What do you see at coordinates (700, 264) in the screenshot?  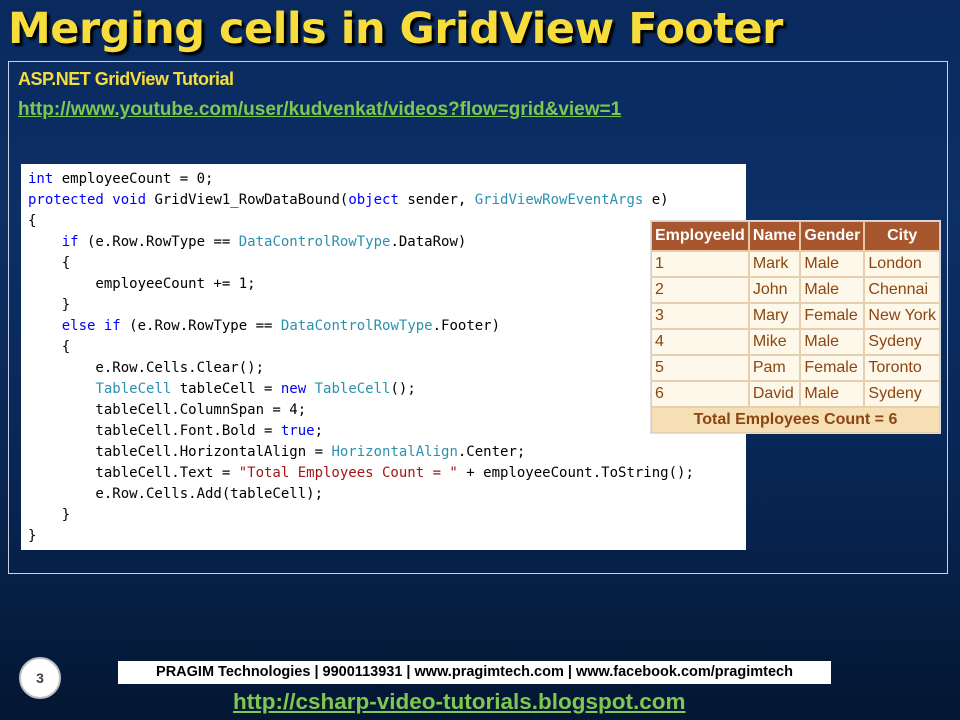 I see `cell-employeeid: 1` at bounding box center [700, 264].